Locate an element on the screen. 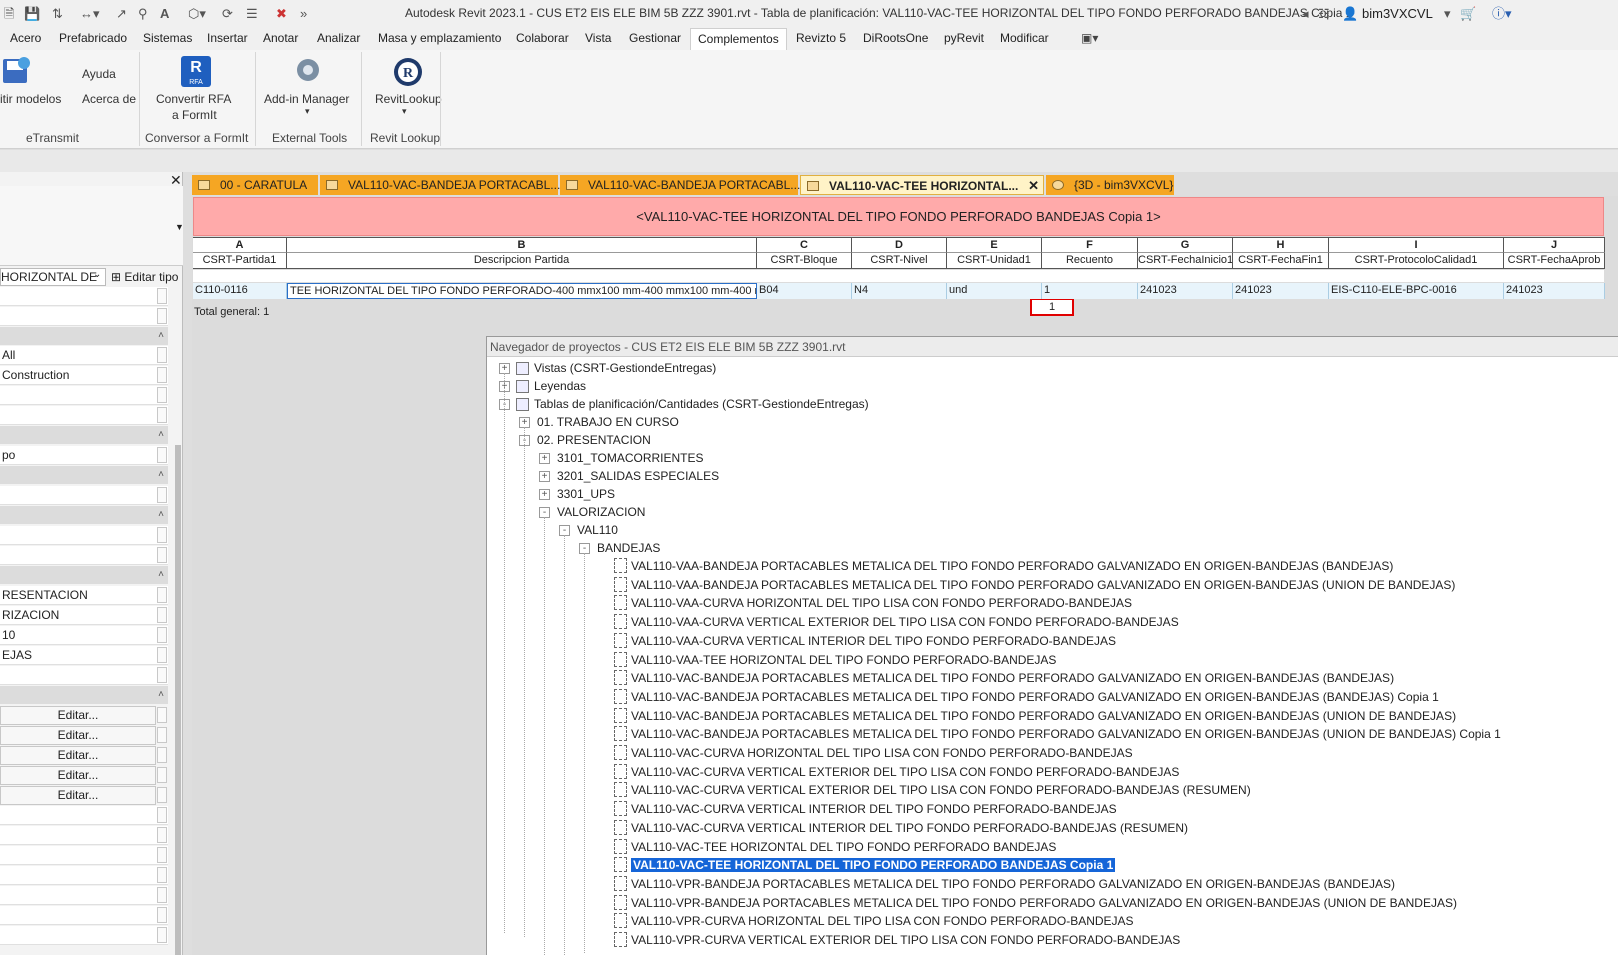 The width and height of the screenshot is (1618, 955). menu-dirootsone: DiRootsOne is located at coordinates (895, 38).